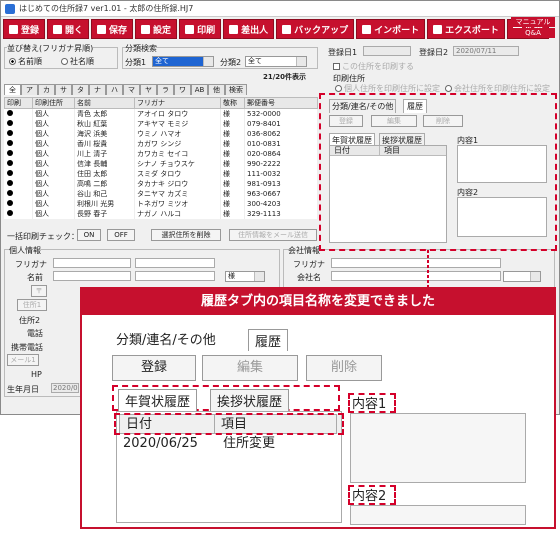  I want to click on content2-label: 内容2, so click(369, 496).